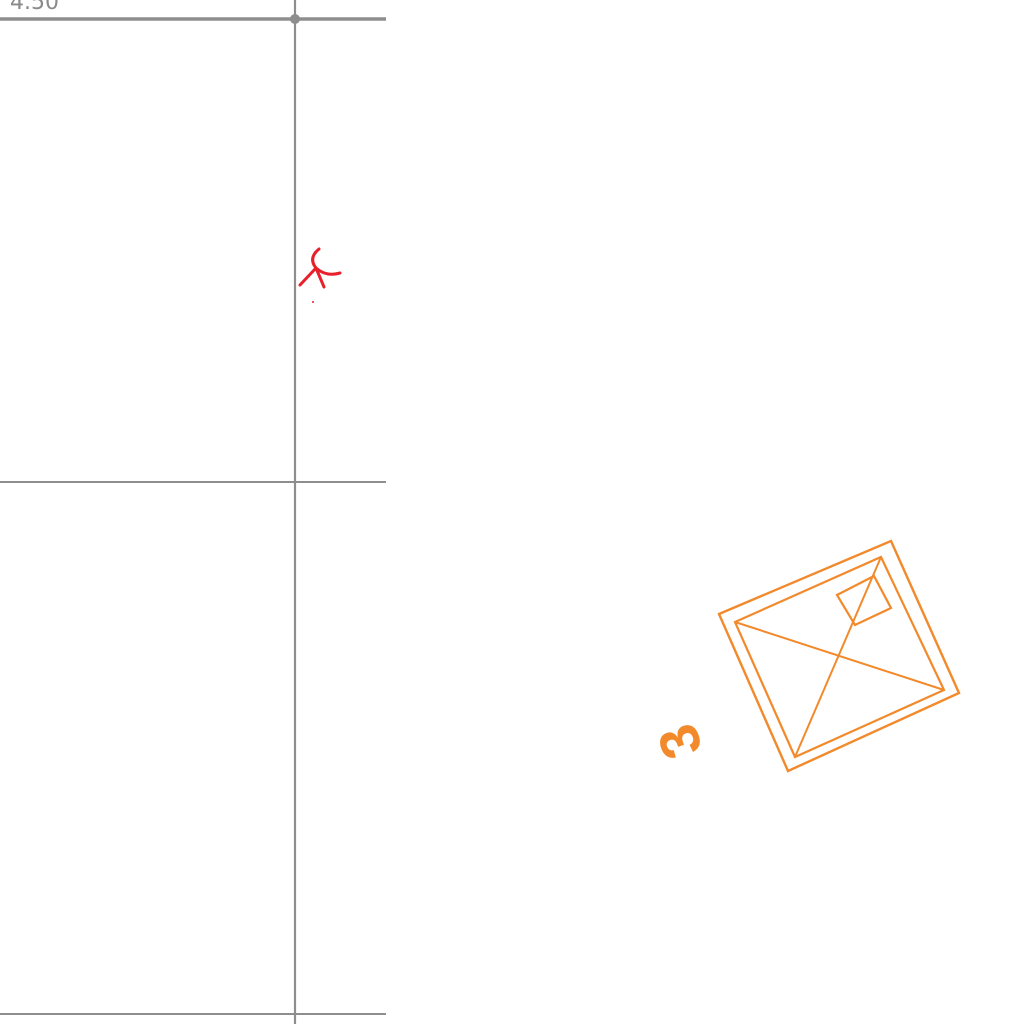  I want to click on grid-intersection-node, so click(295, 19).